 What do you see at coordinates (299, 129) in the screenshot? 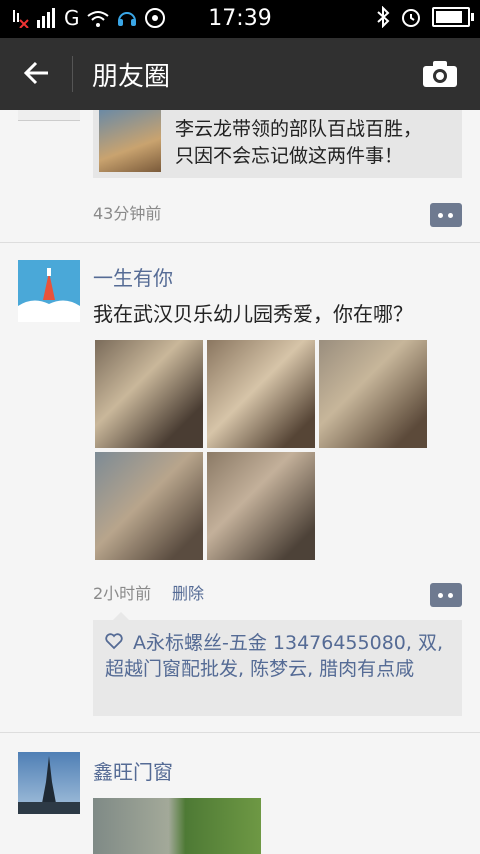
I see `shared-link-title-line1: 李云龙带领的部队百战百胜，` at bounding box center [299, 129].